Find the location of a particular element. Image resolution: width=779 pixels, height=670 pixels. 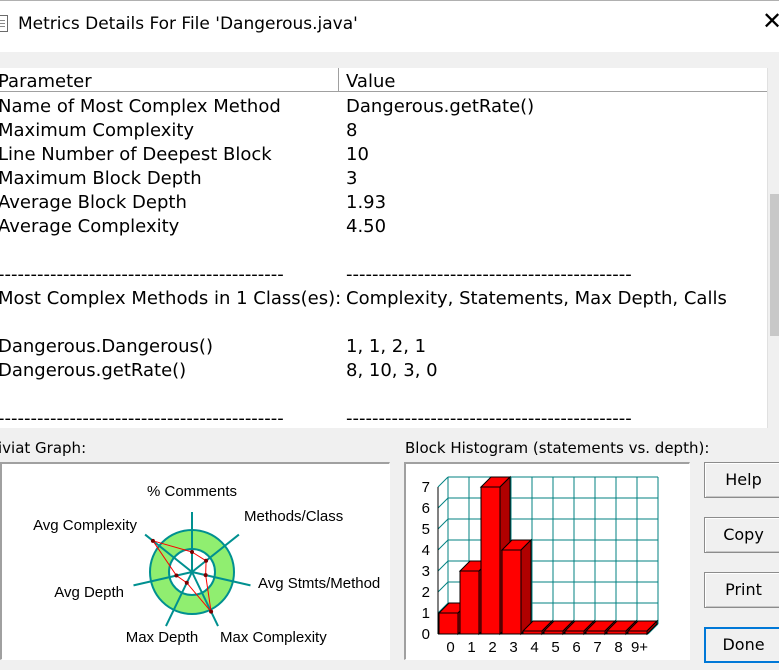

help-button: Help is located at coordinates (741, 480).